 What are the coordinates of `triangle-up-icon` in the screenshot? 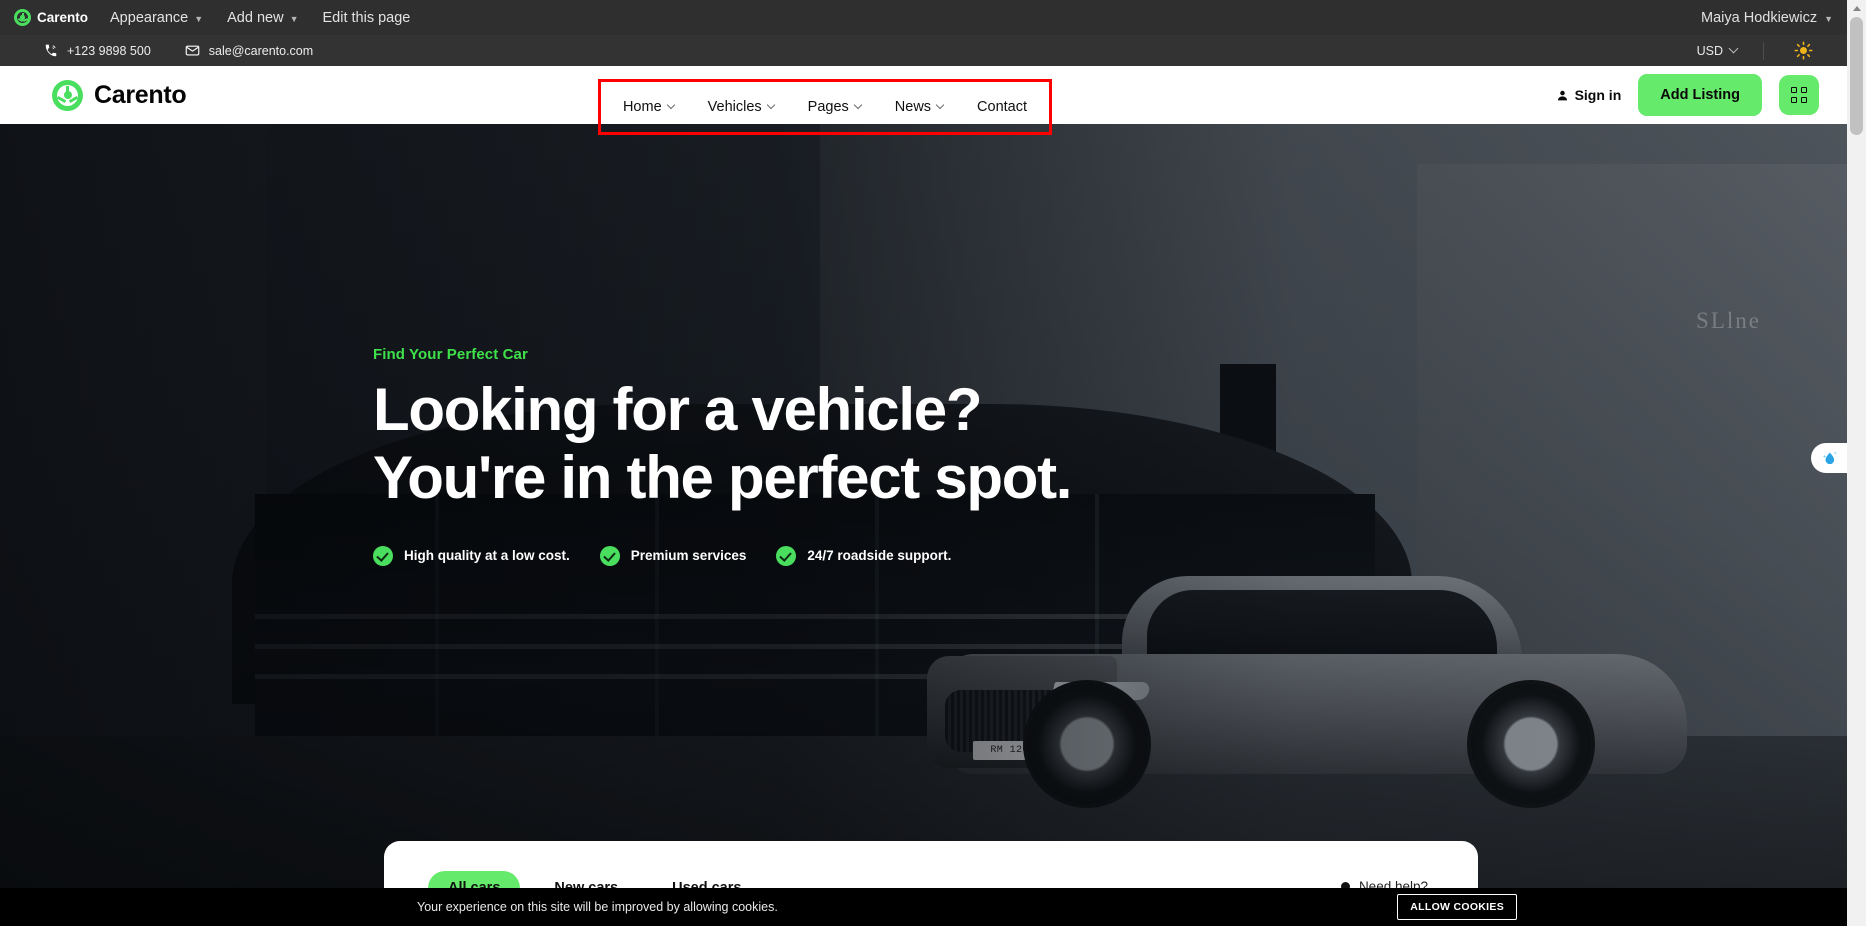 It's located at (1856, 8).